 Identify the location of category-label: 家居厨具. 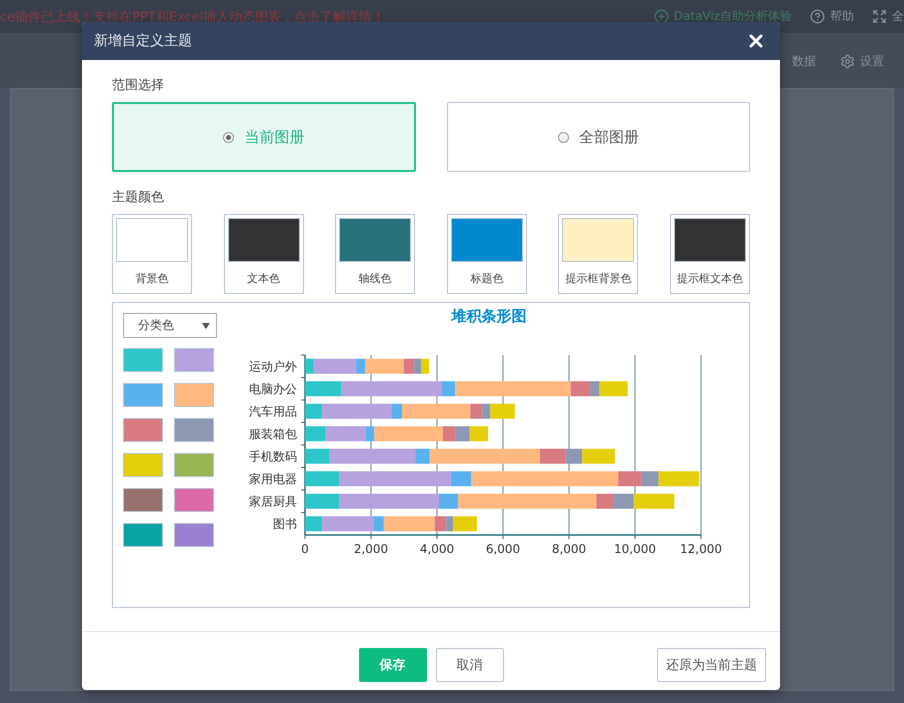
(273, 501).